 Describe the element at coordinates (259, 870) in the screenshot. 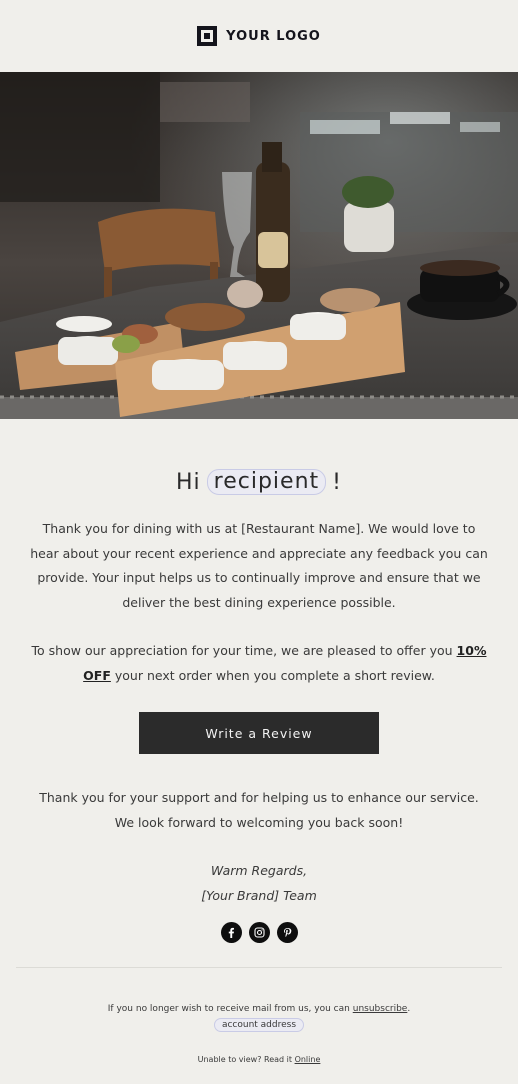

I see `signature-greeting: Warm Regards,` at that location.